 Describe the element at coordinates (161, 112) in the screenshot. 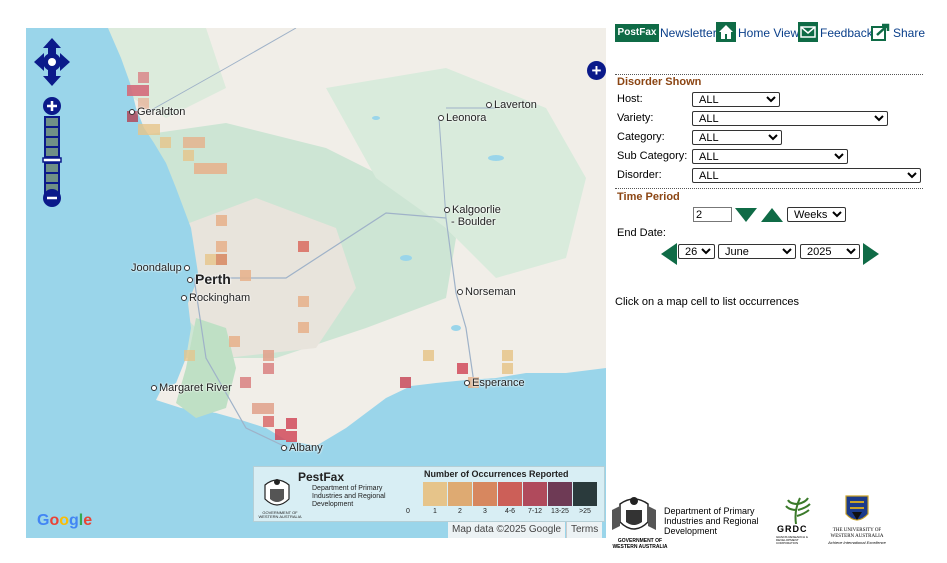

I see `city-name: Geraldton` at that location.